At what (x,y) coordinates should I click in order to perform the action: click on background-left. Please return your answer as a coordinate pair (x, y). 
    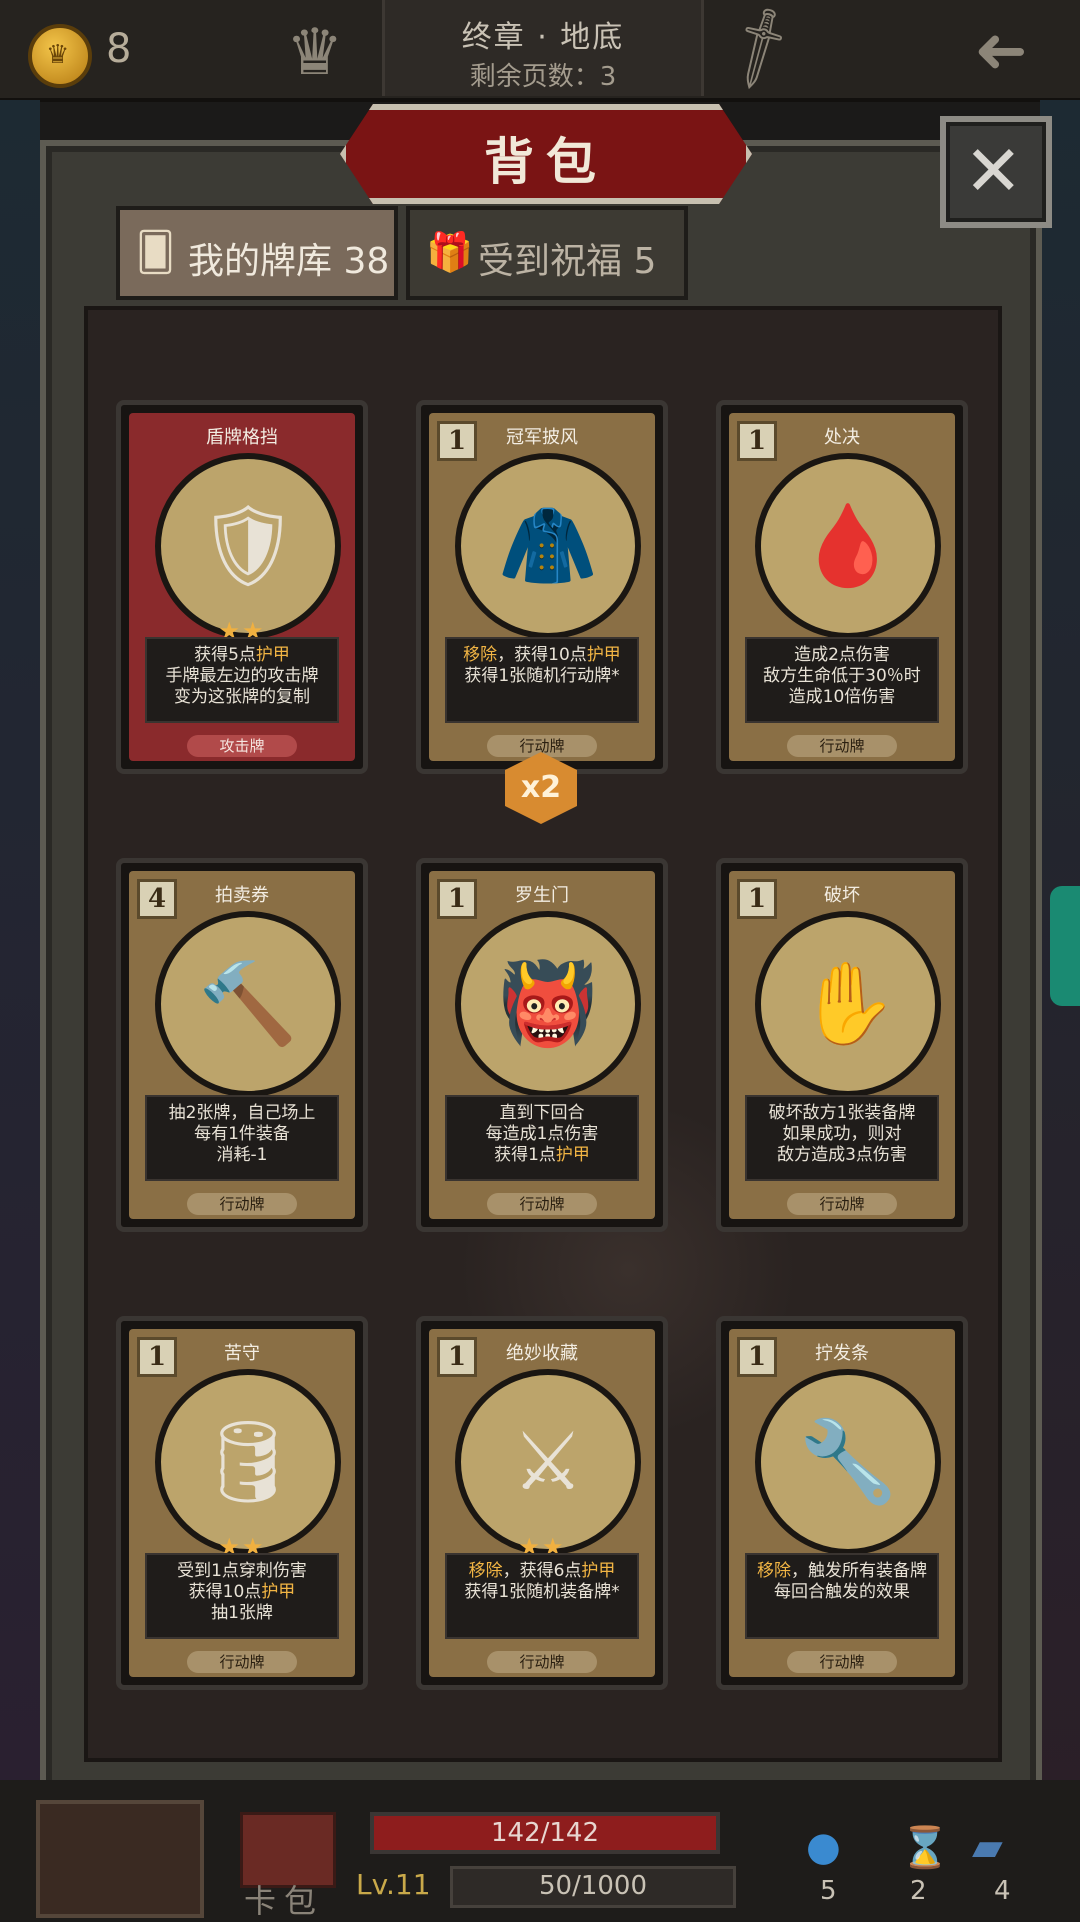
    Looking at the image, I should click on (20, 950).